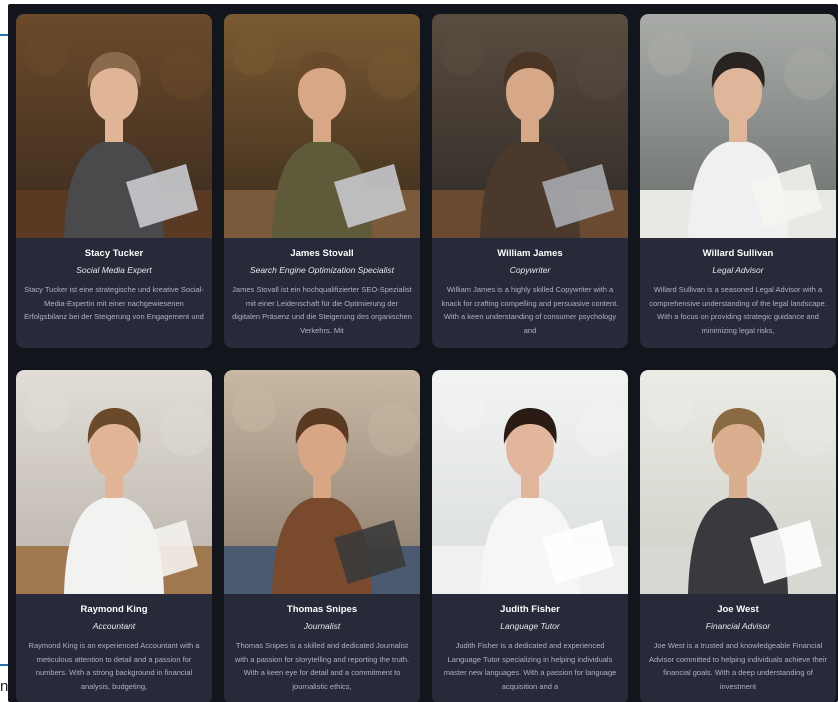 The image size is (838, 702). I want to click on team-member-role: Financial Advisor, so click(738, 626).